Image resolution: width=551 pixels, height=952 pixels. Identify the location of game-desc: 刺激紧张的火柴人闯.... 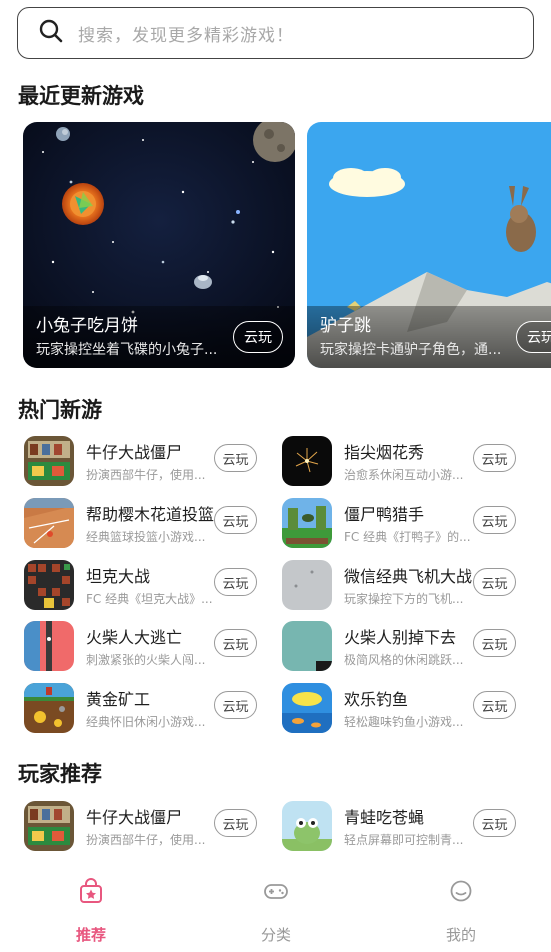
(146, 660).